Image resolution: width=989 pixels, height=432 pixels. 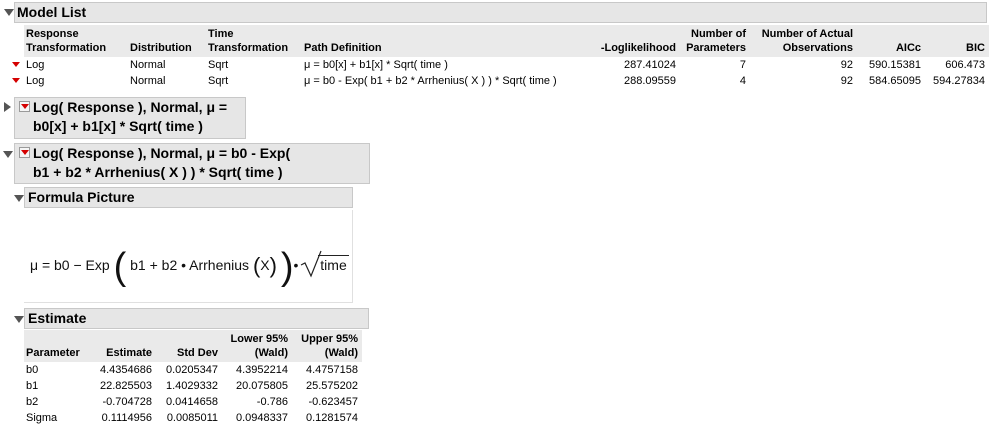 I want to click on cell: 7, so click(x=742, y=65).